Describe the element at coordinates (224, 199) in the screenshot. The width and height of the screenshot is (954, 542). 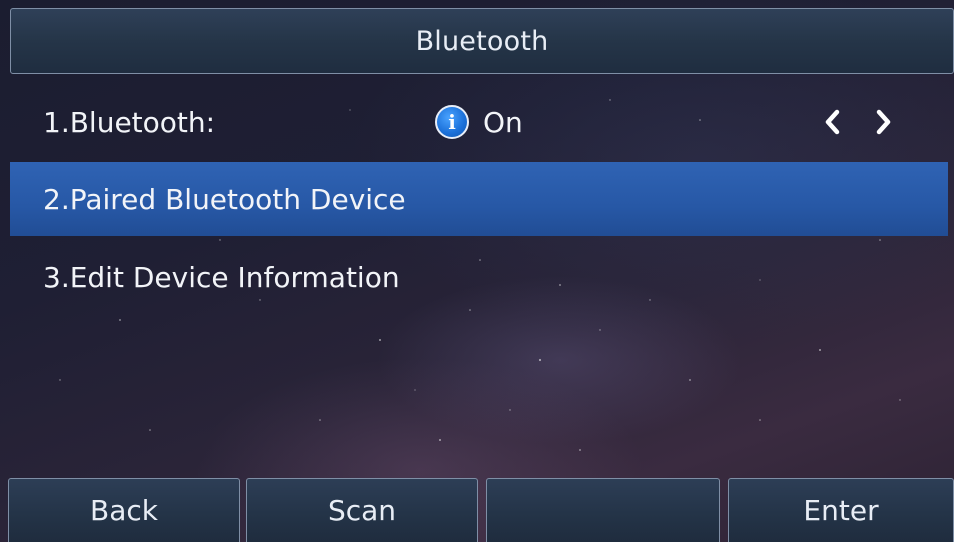
I see `menu-item-label: 2.Paired Bluetooth Device` at that location.